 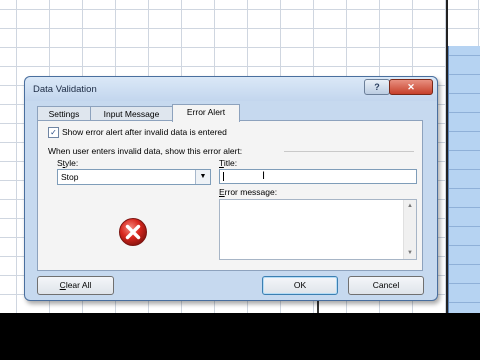 I want to click on selected-column, so click(x=464, y=179).